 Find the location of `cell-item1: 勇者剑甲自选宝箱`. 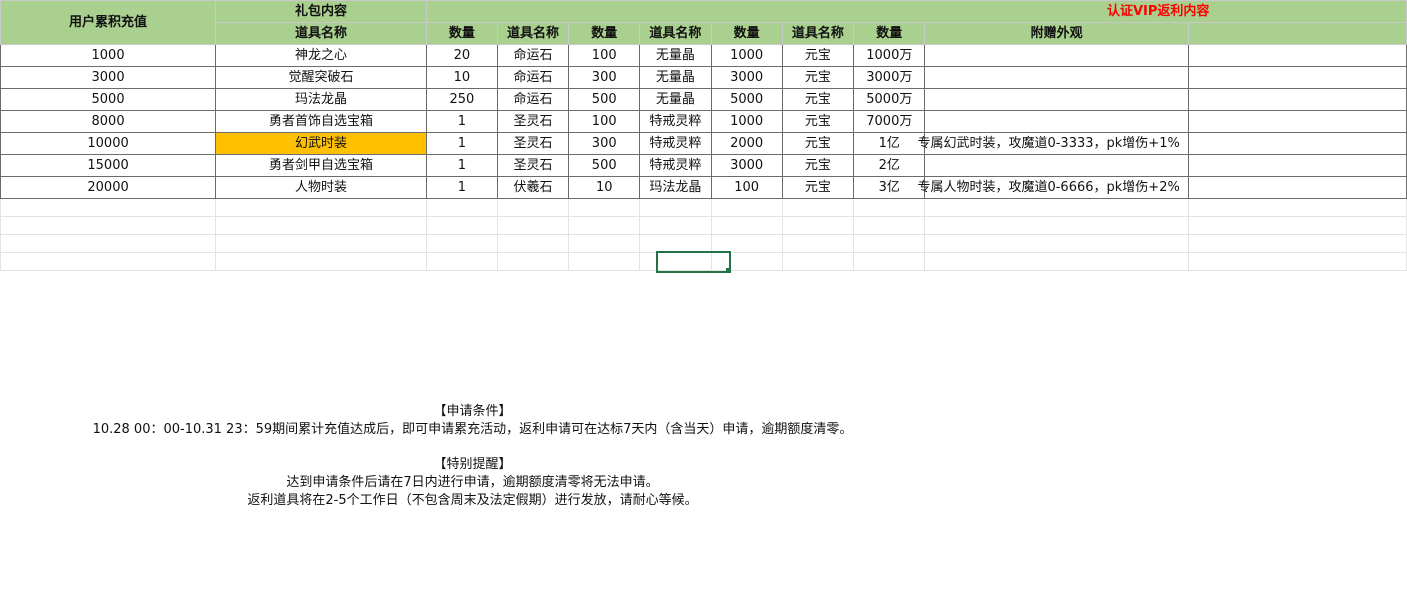

cell-item1: 勇者剑甲自选宝箱 is located at coordinates (321, 165).